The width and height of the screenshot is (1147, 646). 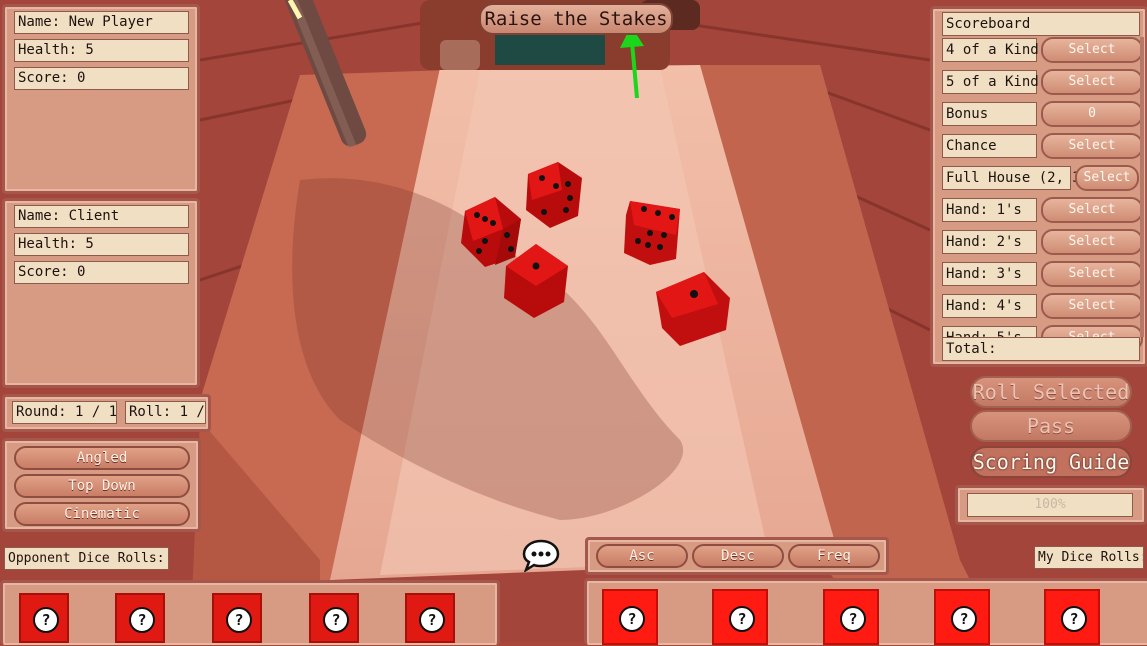 I want to click on player-panel: Name: New Player Health: 5 Score: 0, so click(x=101, y=99).